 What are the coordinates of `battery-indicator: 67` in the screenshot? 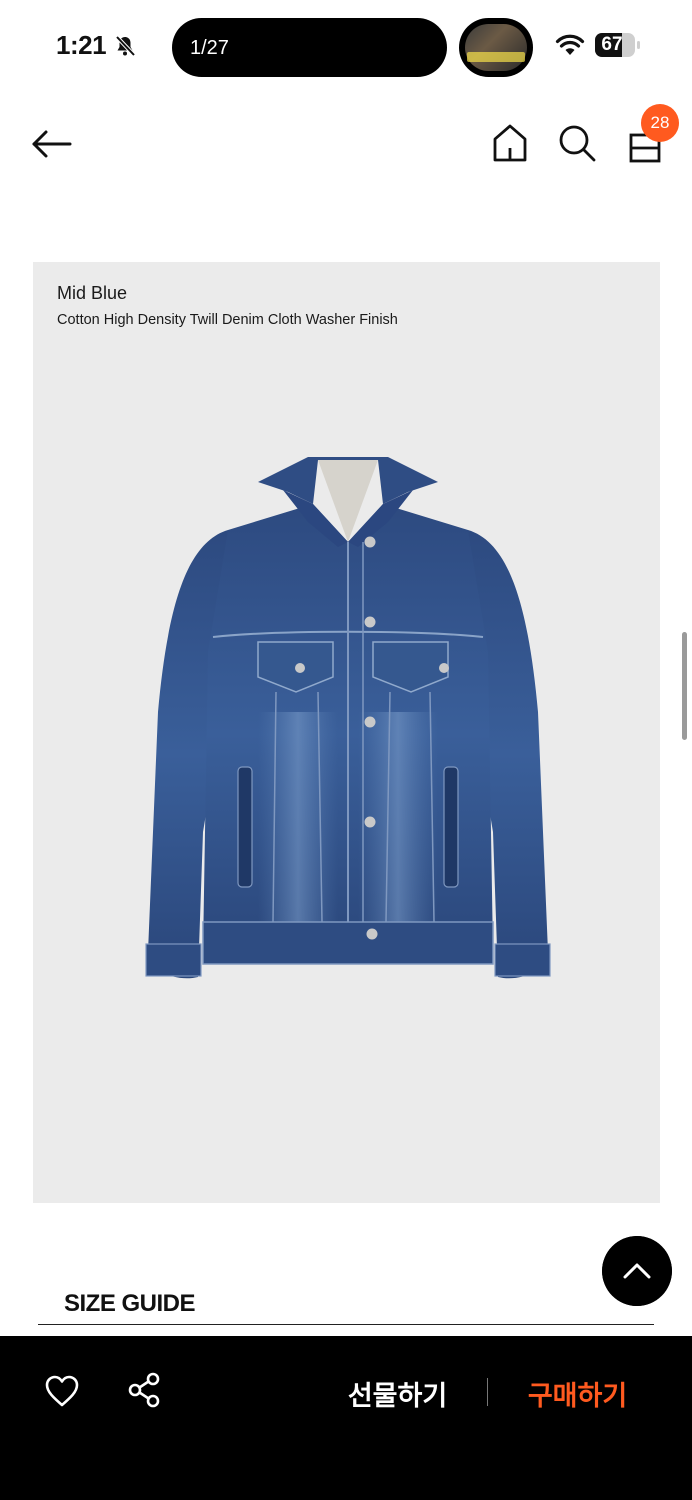 It's located at (618, 45).